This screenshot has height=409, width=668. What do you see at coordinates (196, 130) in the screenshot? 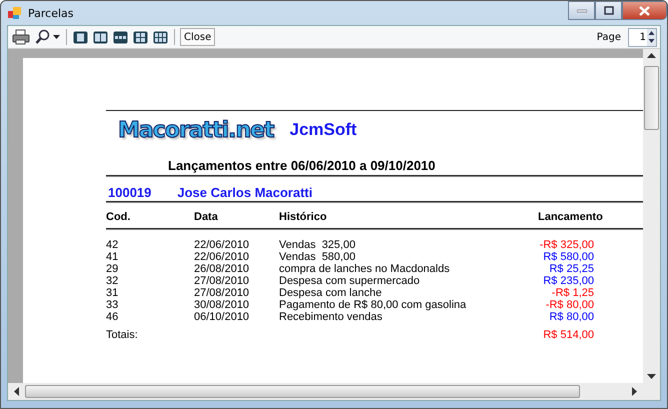
I see `logo: Macoratti.net` at bounding box center [196, 130].